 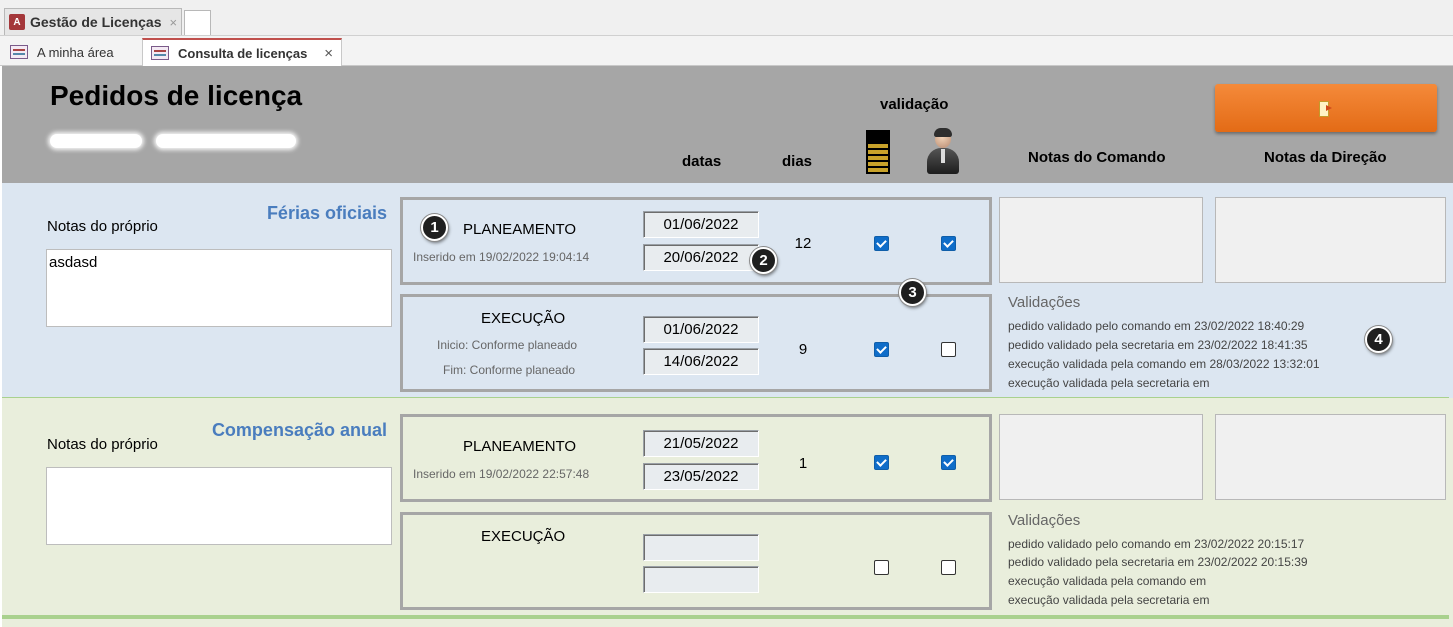 What do you see at coordinates (726, 51) in the screenshot?
I see `form-tabbar: A minha área Consulta de licenças ×` at bounding box center [726, 51].